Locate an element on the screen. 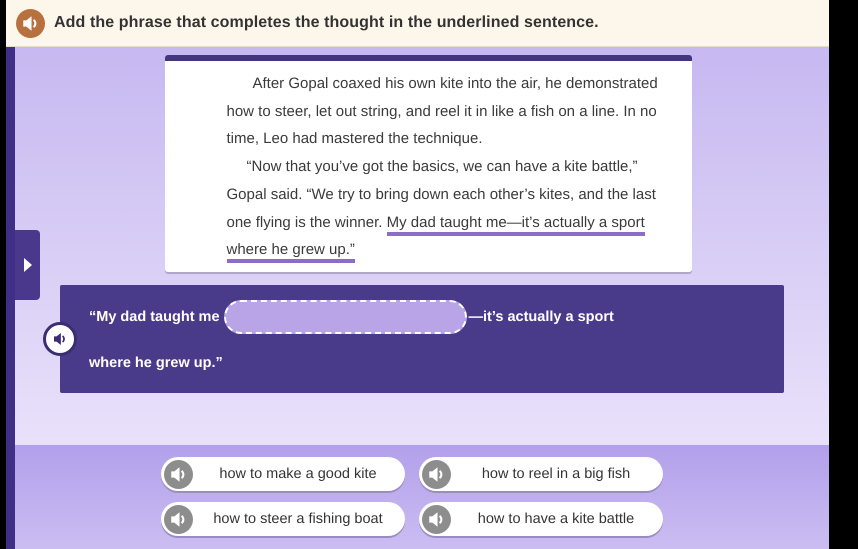 The height and width of the screenshot is (549, 858). sentence-text: “My dad taught me —it’s actually a sport where he grew up.” is located at coordinates (374, 340).